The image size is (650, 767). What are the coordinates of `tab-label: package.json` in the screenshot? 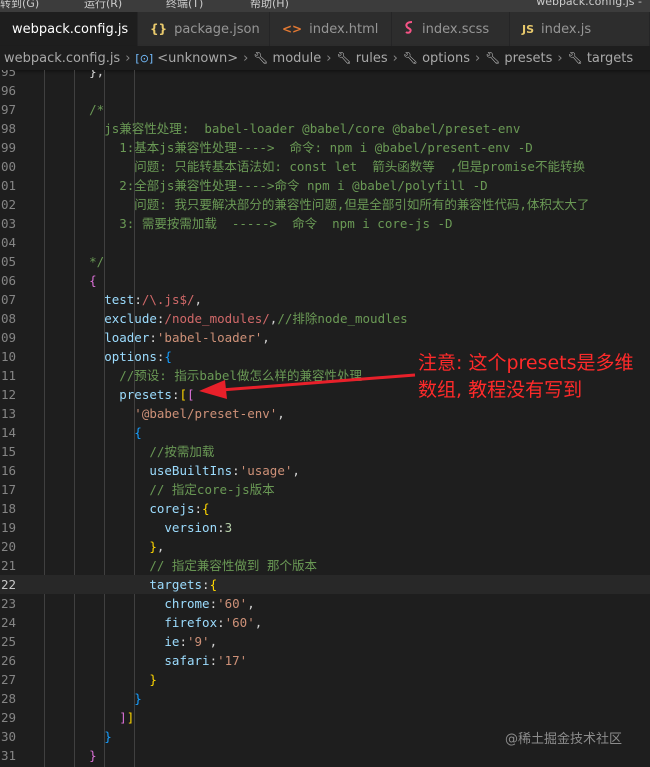 It's located at (217, 29).